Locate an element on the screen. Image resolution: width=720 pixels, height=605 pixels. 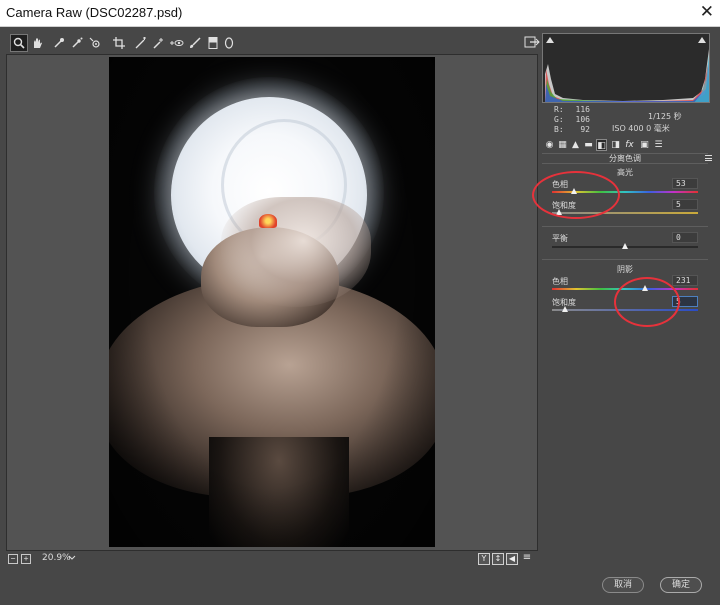
tab-lens-corrections: ◨ is located at coordinates (615, 145).